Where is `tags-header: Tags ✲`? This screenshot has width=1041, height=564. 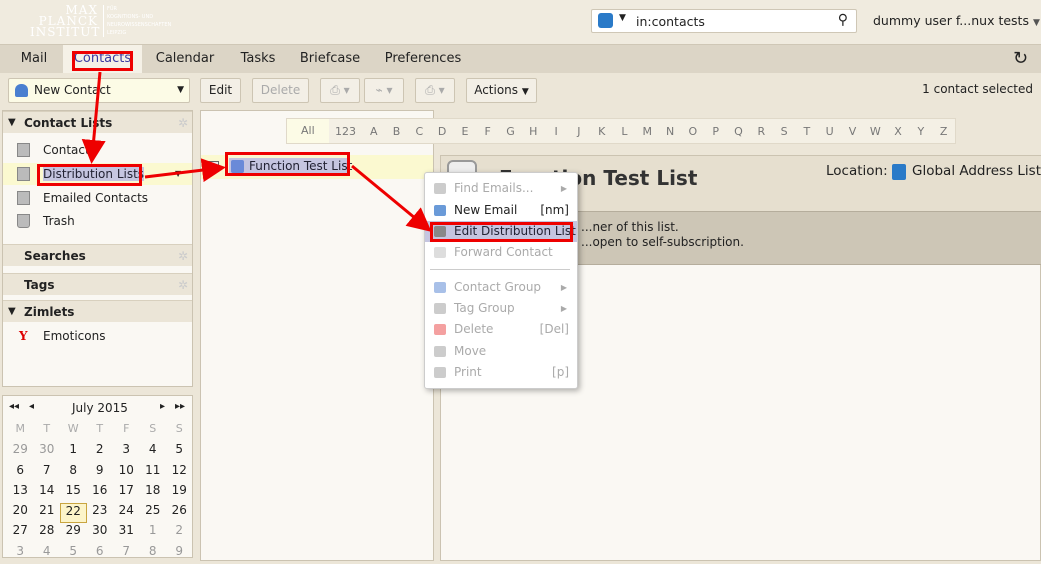 tags-header: Tags ✲ is located at coordinates (97, 284).